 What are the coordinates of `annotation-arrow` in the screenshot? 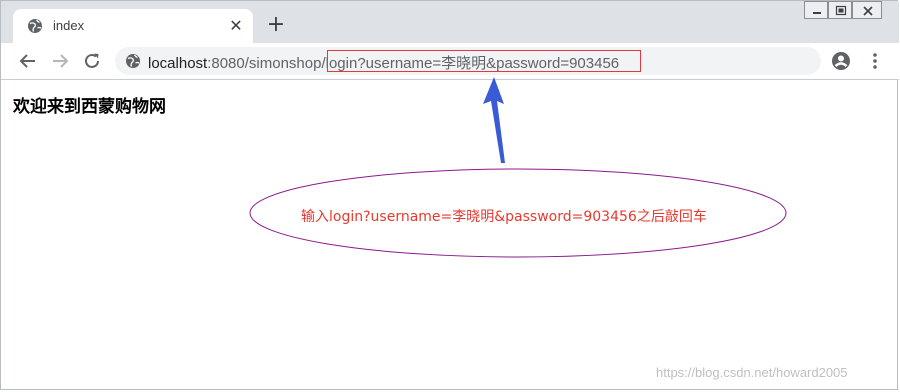 It's located at (494, 120).